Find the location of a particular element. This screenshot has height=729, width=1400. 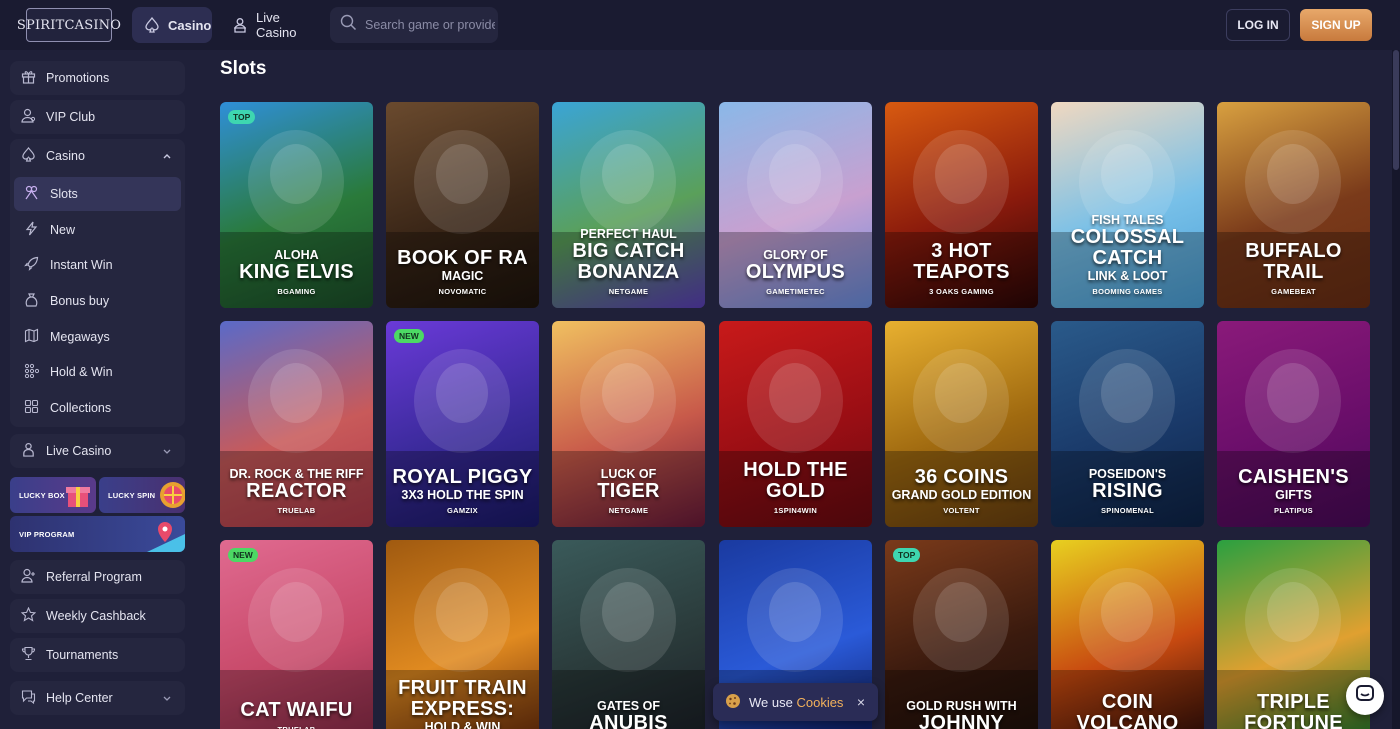

gift-box-icon is located at coordinates (79, 495).